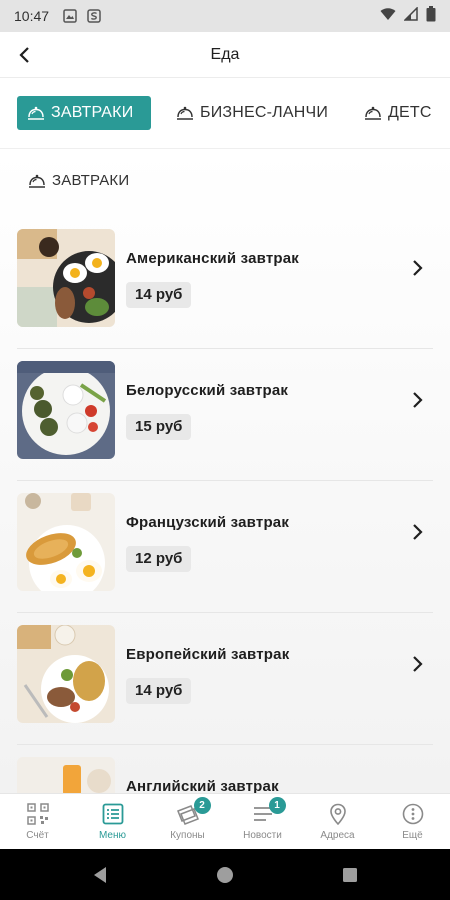  I want to click on item-name: Французский завтрак, so click(208, 522).